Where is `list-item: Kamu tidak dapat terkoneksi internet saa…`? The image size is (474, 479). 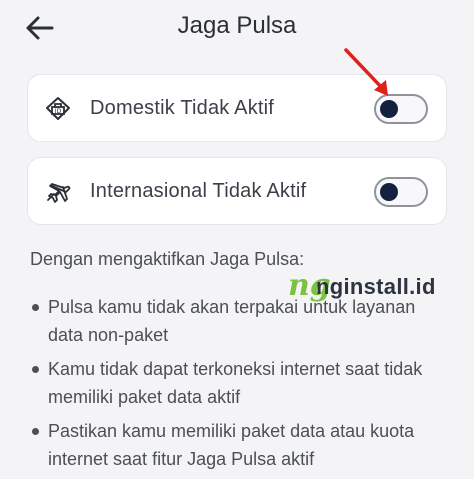 list-item: Kamu tidak dapat terkoneksi internet saa… is located at coordinates (240, 383).